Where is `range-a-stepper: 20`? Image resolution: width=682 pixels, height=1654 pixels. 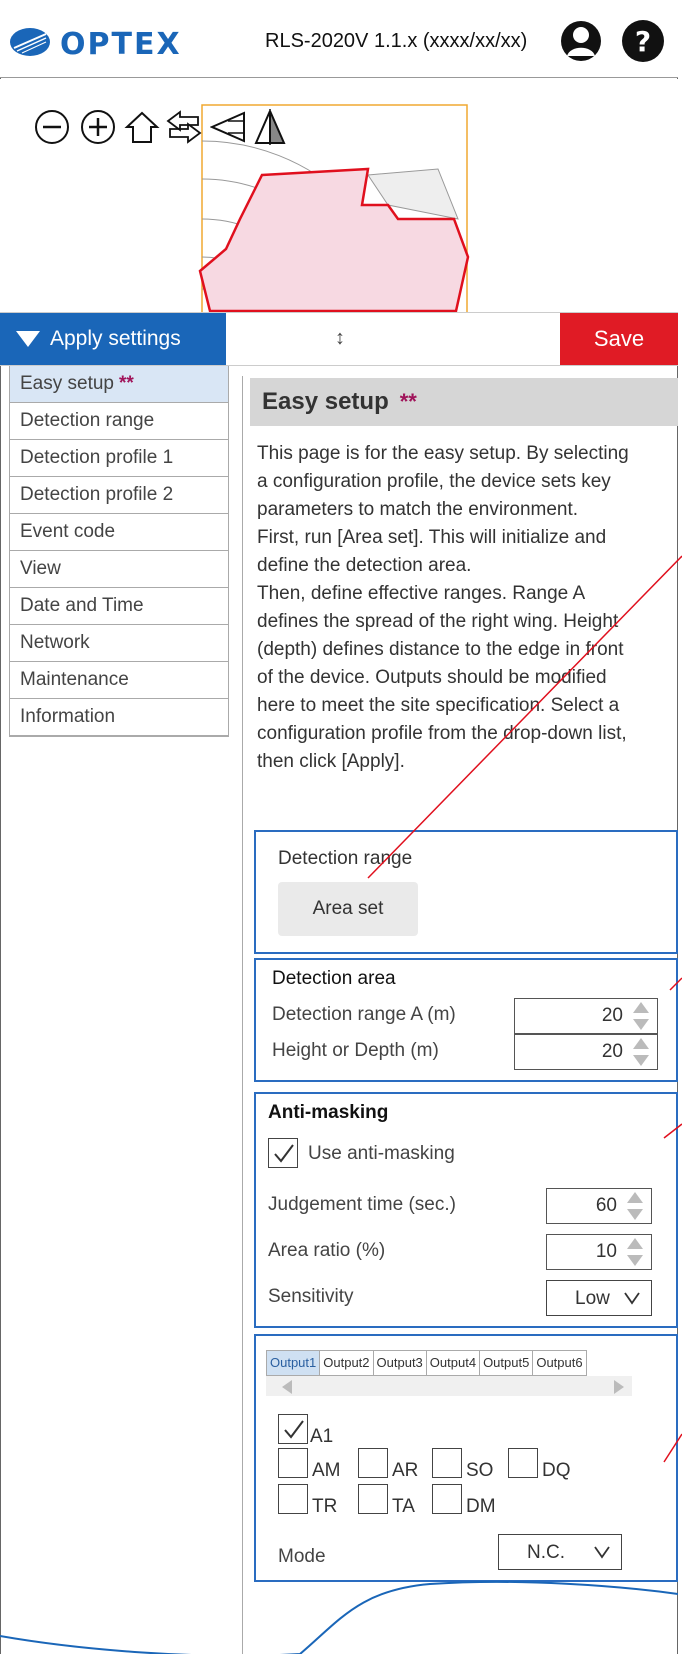 range-a-stepper: 20 is located at coordinates (586, 1016).